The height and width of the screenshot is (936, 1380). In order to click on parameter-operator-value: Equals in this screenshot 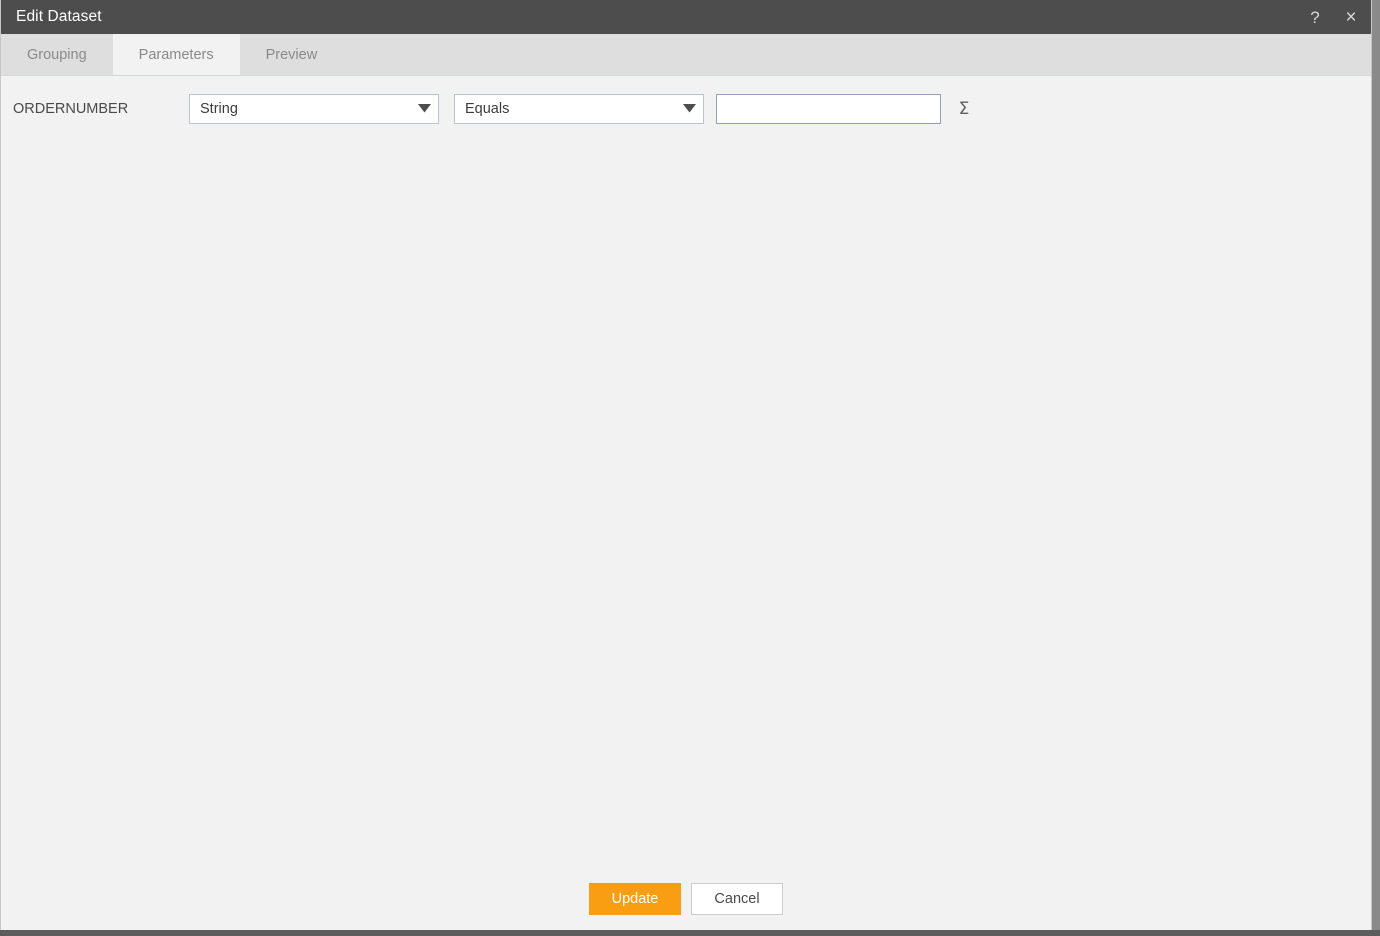, I will do `click(487, 108)`.